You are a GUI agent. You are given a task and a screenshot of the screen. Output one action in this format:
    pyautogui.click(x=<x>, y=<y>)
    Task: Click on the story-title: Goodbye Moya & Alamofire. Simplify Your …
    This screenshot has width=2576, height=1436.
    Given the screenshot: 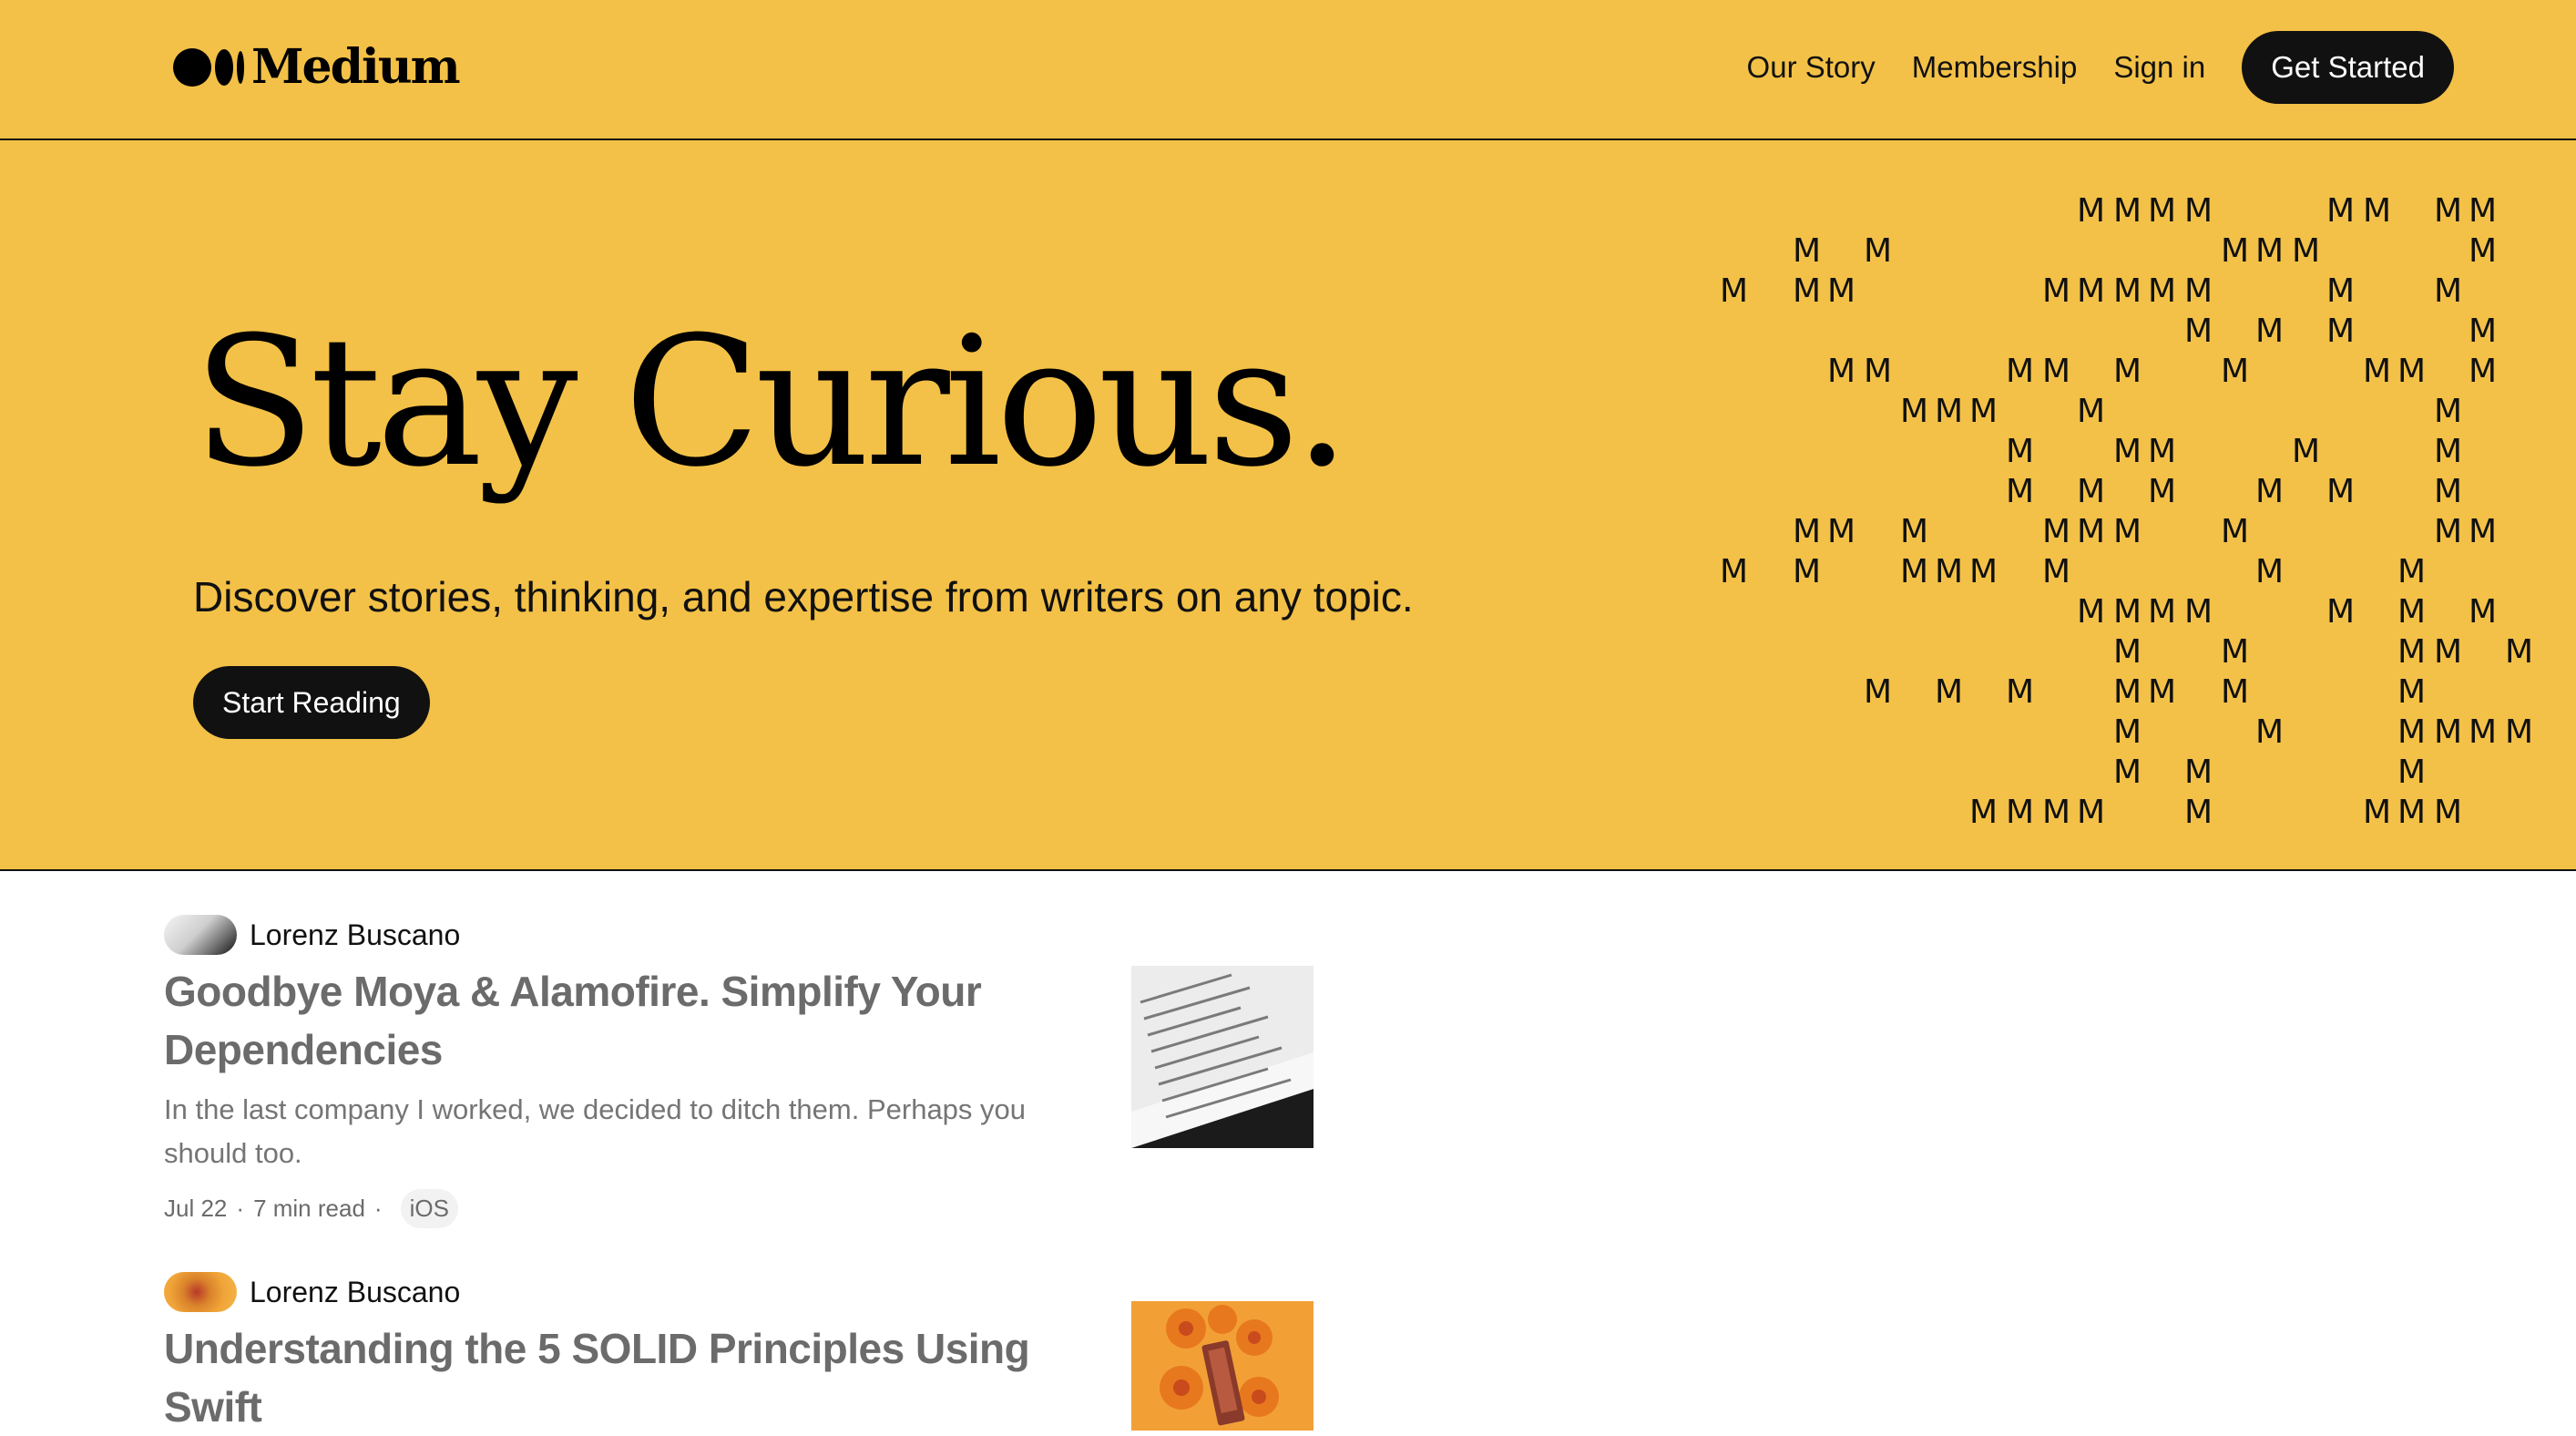 What is the action you would take?
    pyautogui.click(x=633, y=1021)
    